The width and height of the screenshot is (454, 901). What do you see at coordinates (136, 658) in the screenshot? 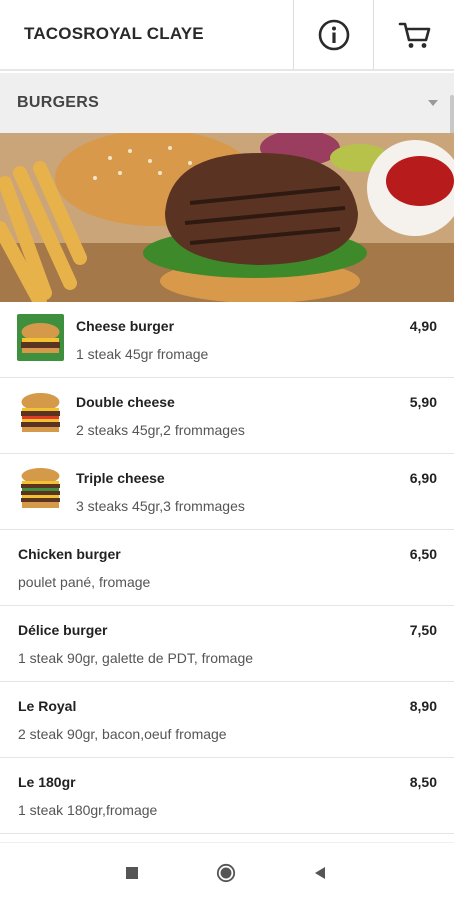
I see `menu-item-description: 1 steak 90gr, galette de PDT, fromage` at bounding box center [136, 658].